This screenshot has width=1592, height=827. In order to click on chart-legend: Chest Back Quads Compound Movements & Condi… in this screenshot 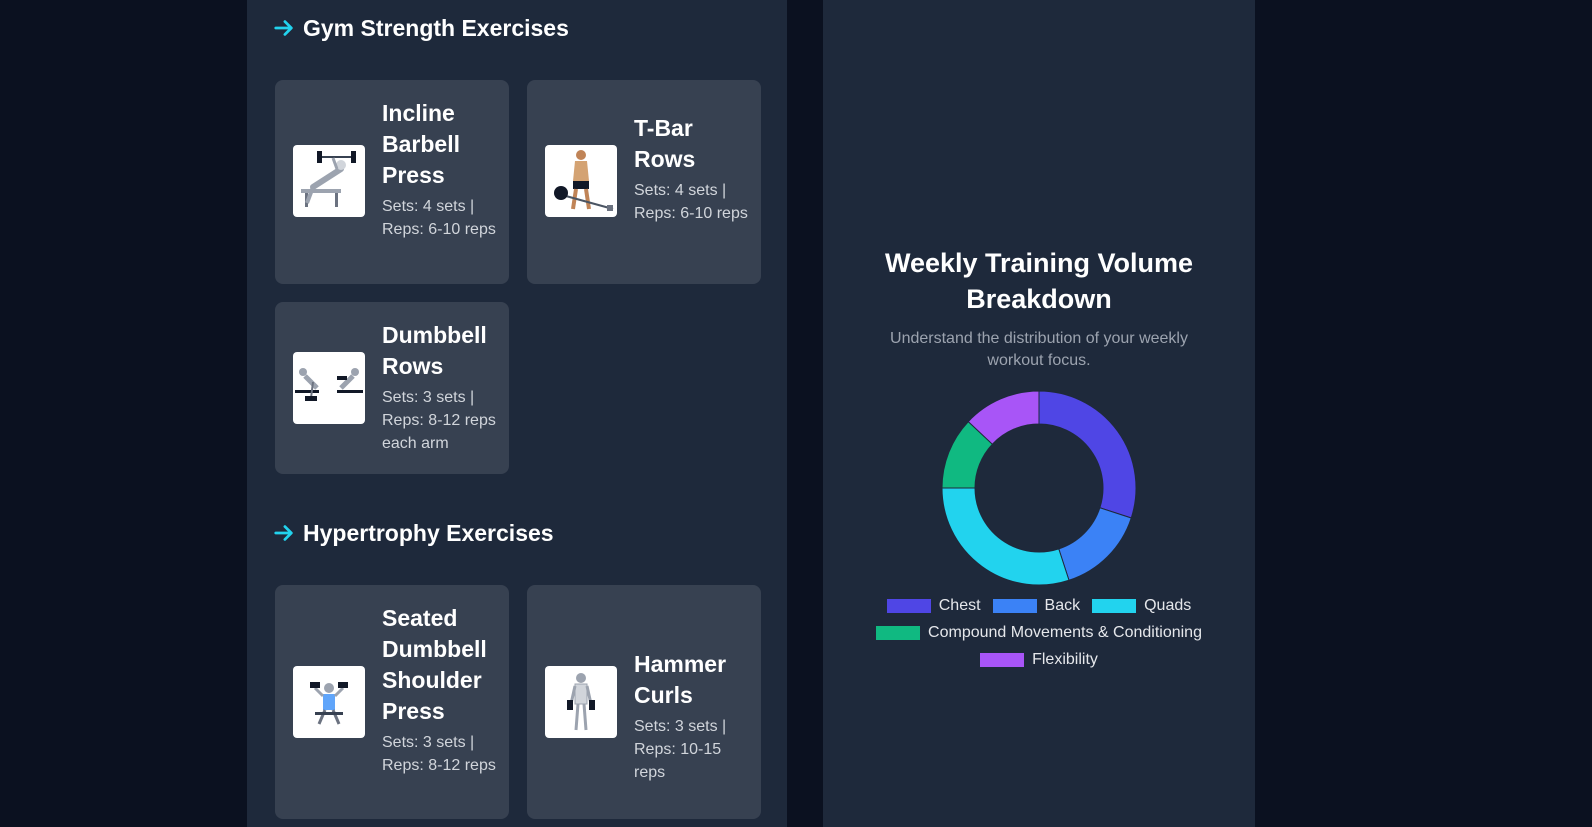, I will do `click(1039, 632)`.